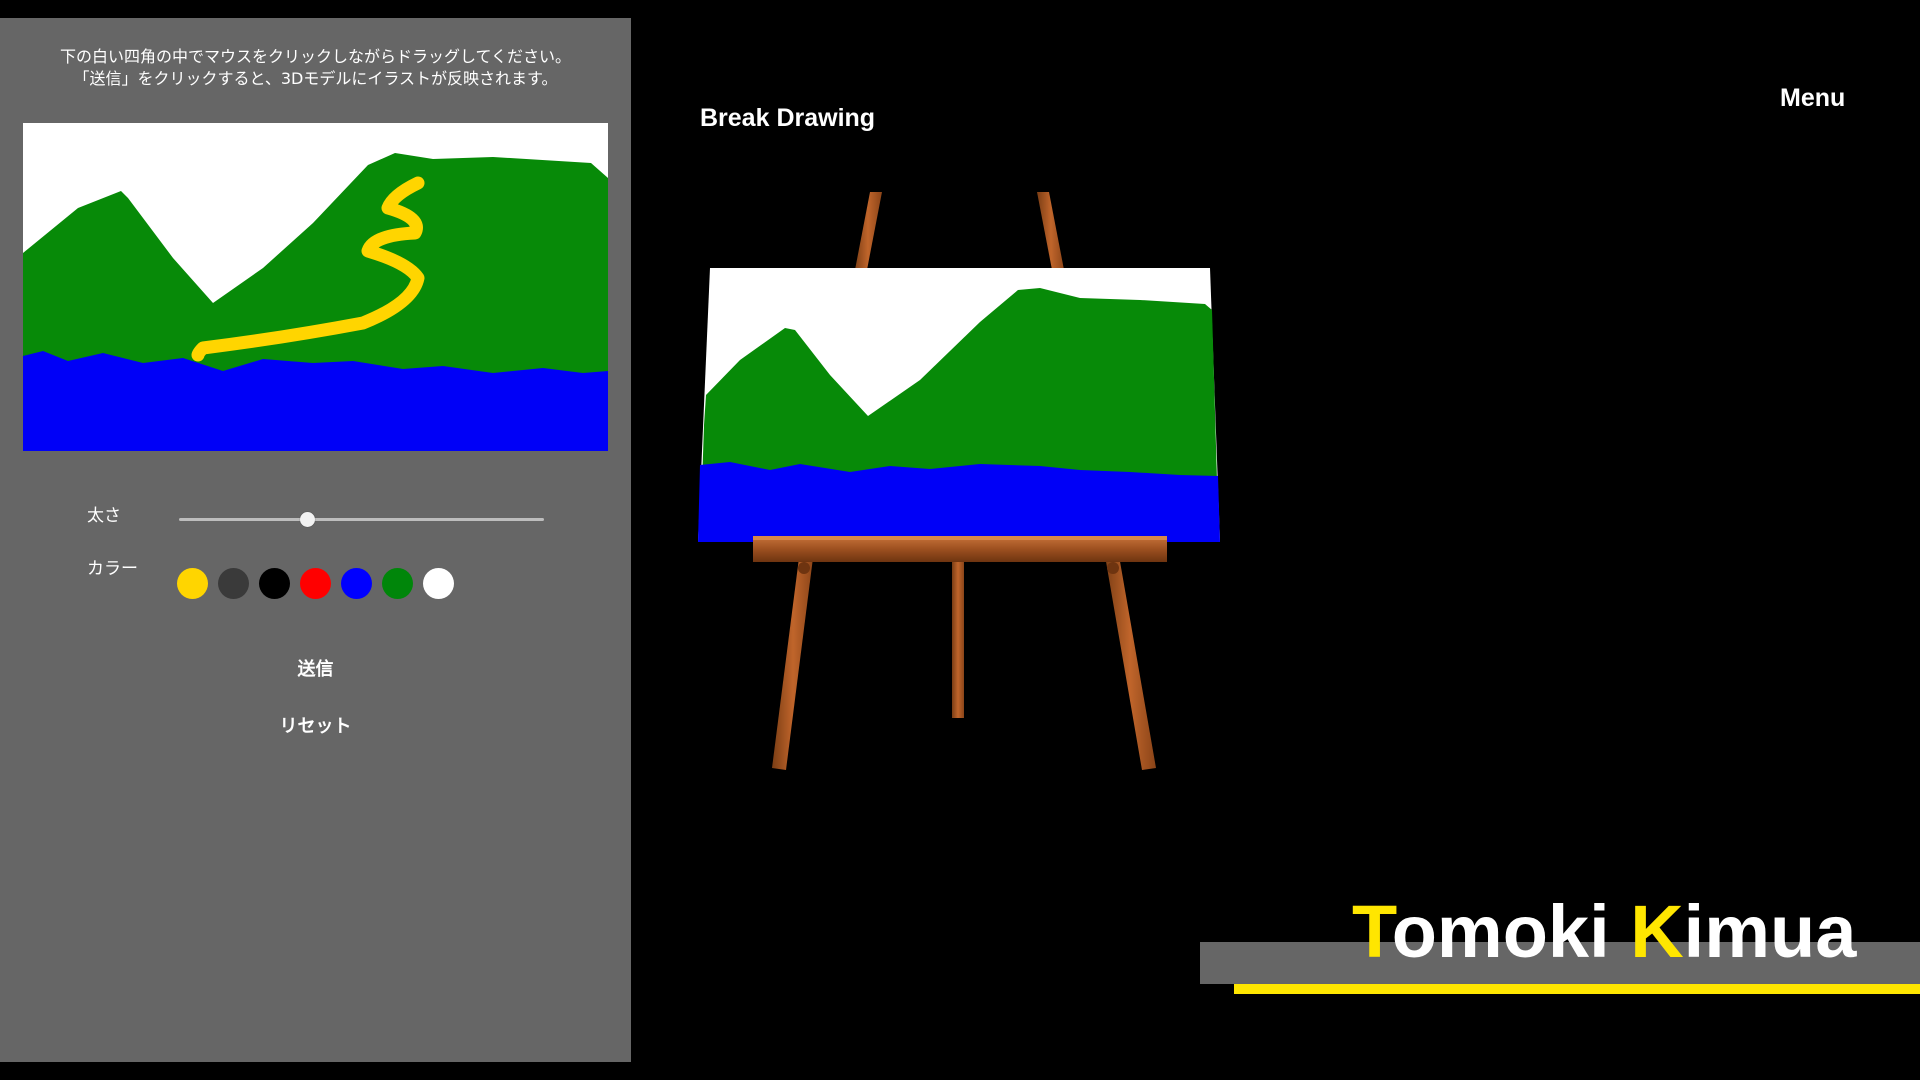  What do you see at coordinates (315, 668) in the screenshot?
I see `send-button: 送信` at bounding box center [315, 668].